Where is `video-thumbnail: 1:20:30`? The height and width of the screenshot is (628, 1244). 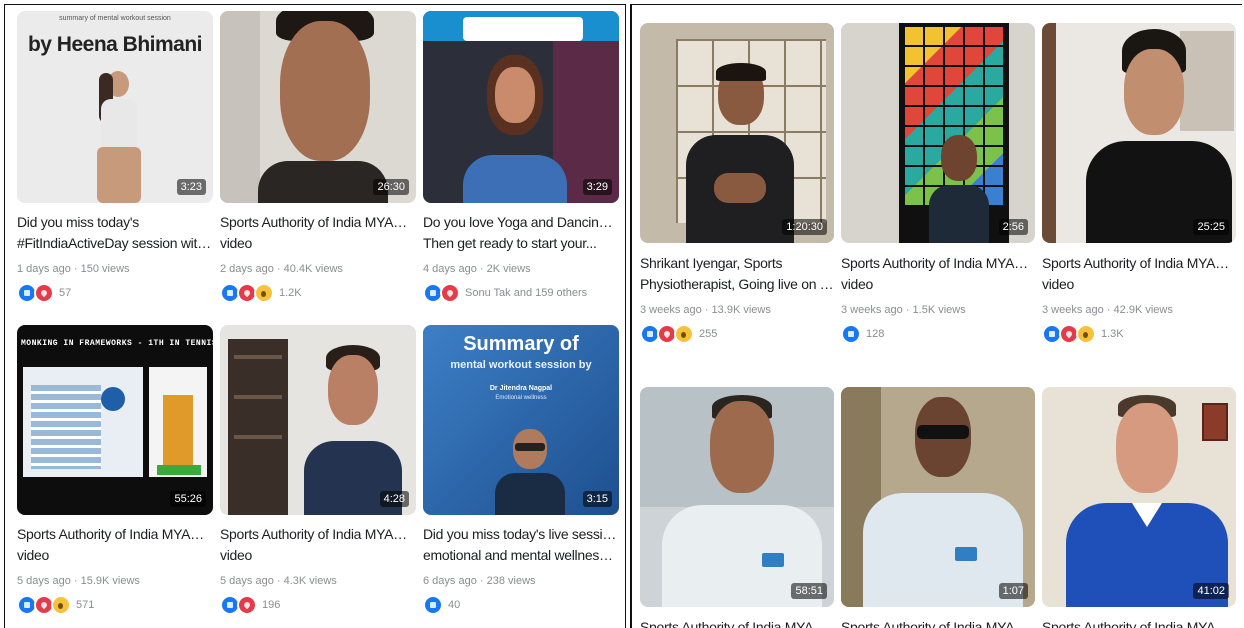
video-thumbnail: 1:20:30 is located at coordinates (737, 133).